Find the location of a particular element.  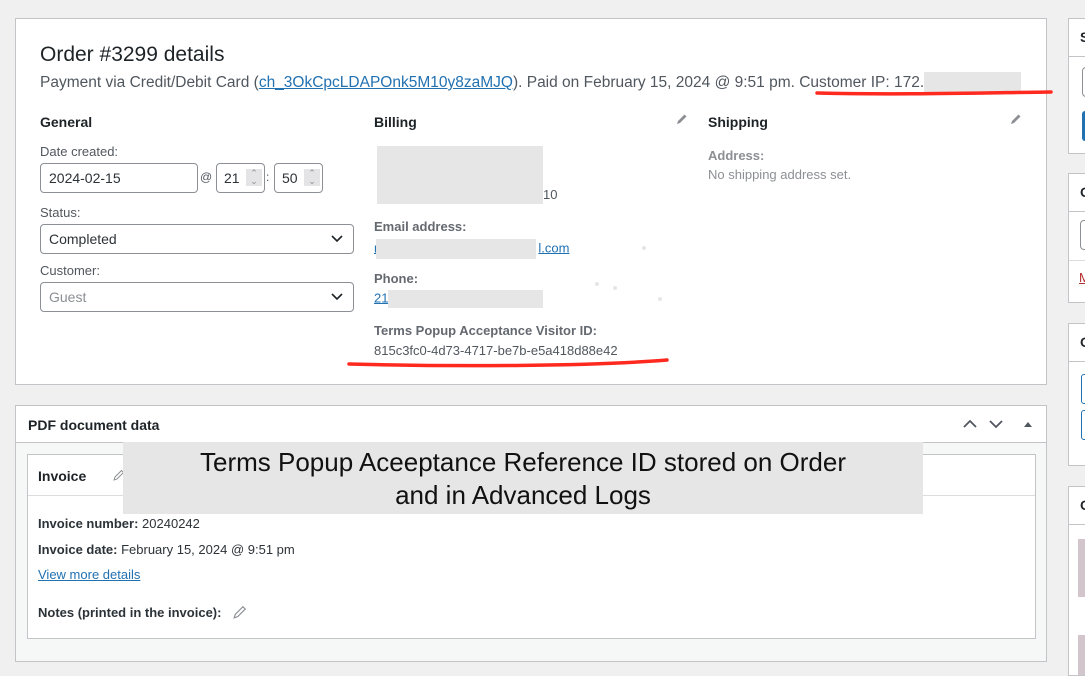

sidebar-box-3: O is located at coordinates (1076, 394).